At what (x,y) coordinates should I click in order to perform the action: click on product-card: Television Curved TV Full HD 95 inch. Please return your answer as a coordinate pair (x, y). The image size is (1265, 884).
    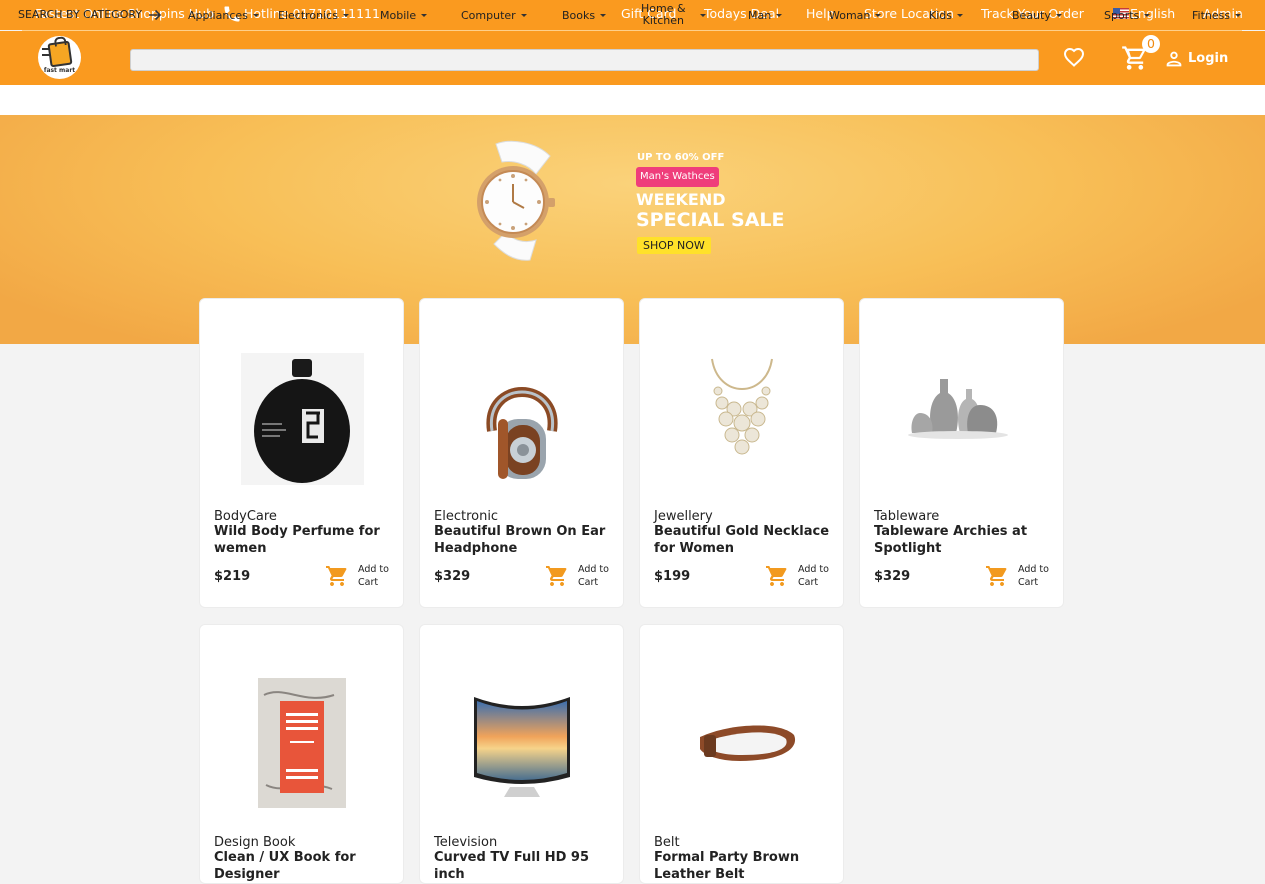
    Looking at the image, I should click on (521, 754).